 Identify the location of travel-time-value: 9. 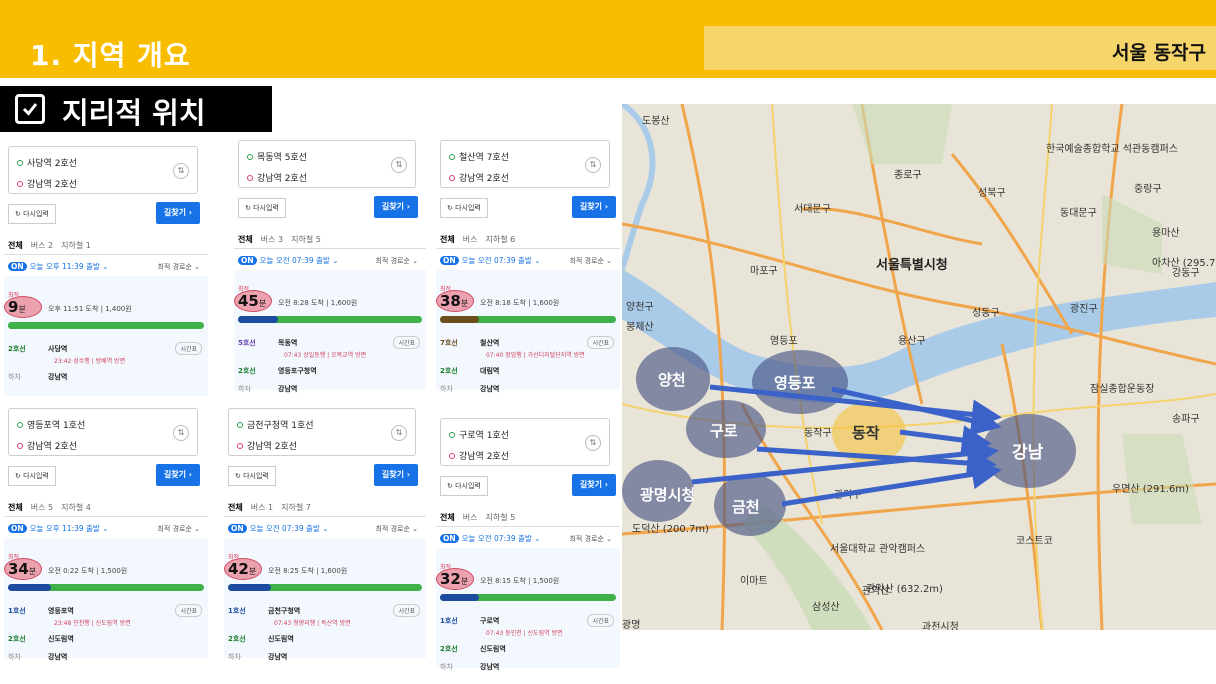
(13, 307).